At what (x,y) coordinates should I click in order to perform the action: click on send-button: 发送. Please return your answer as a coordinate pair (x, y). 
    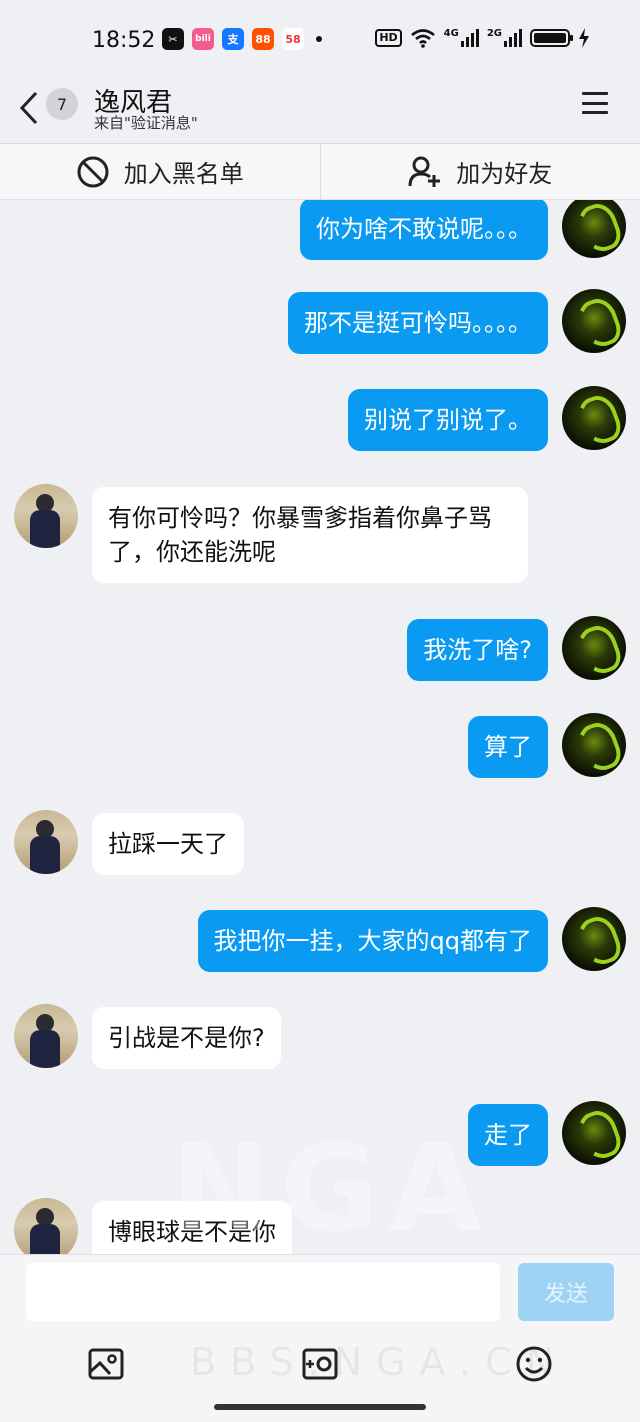
    Looking at the image, I should click on (566, 1292).